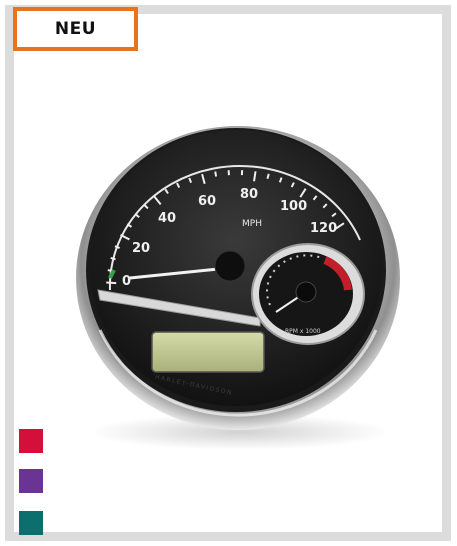 The height and width of the screenshot is (546, 457). Describe the element at coordinates (303, 331) in the screenshot. I see `tach-label: RPM x 1000` at that location.